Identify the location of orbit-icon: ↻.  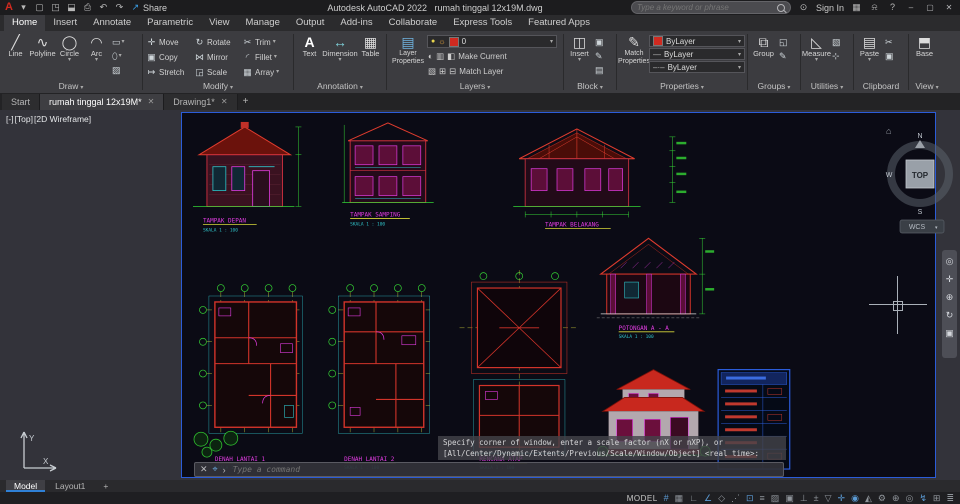
(950, 315).